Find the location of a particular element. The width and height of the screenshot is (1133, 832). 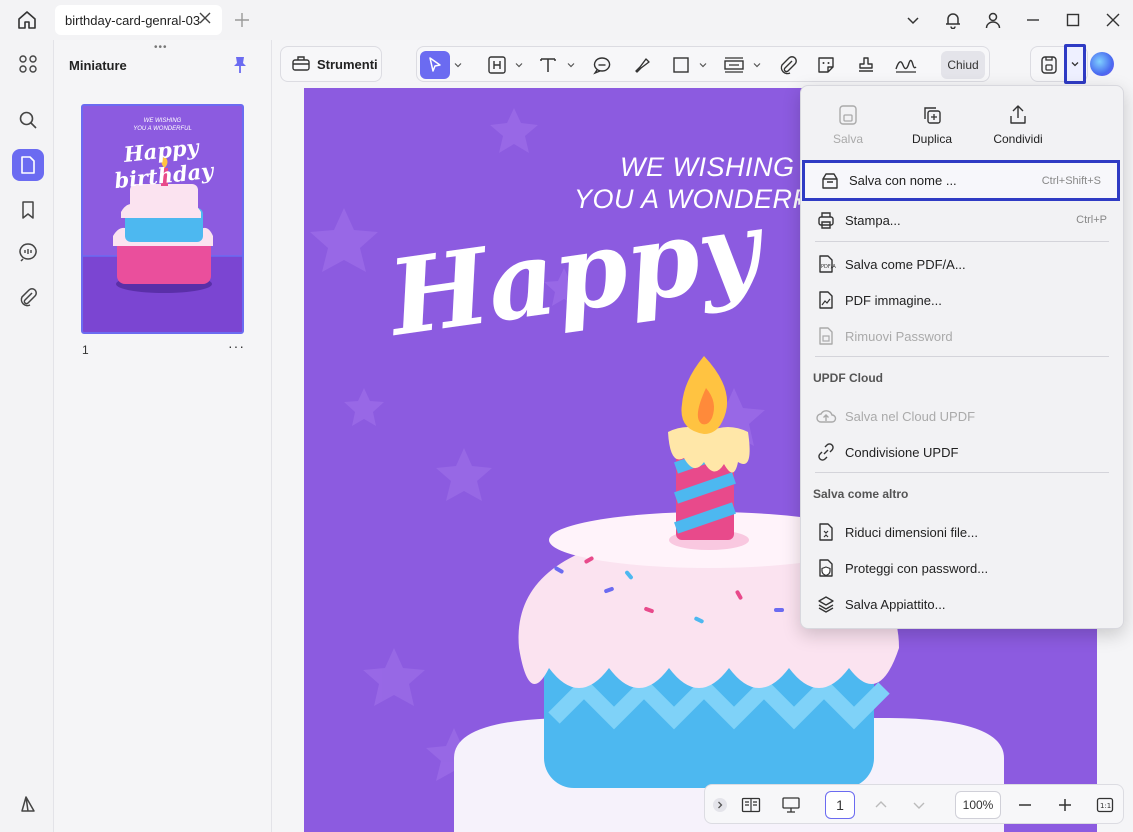

save-to-cloud-item: Salva nel Cloud UPDF is located at coordinates (962, 416).